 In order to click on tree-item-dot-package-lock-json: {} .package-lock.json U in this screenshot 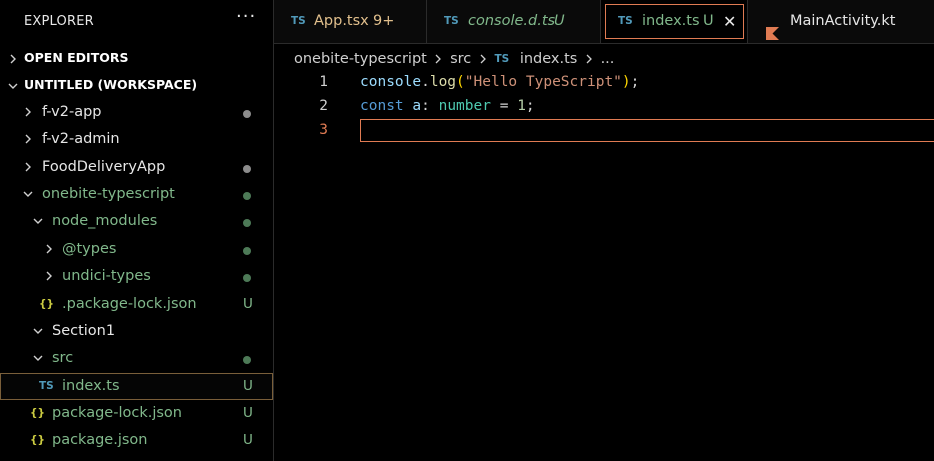, I will do `click(136, 304)`.